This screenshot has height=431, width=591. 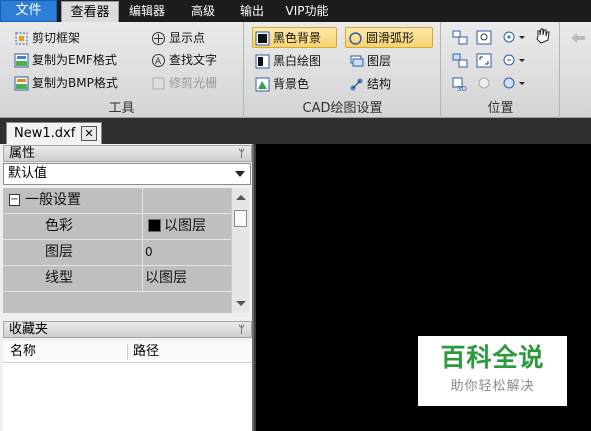 I want to click on crop-frame-icon, so click(x=21, y=38).